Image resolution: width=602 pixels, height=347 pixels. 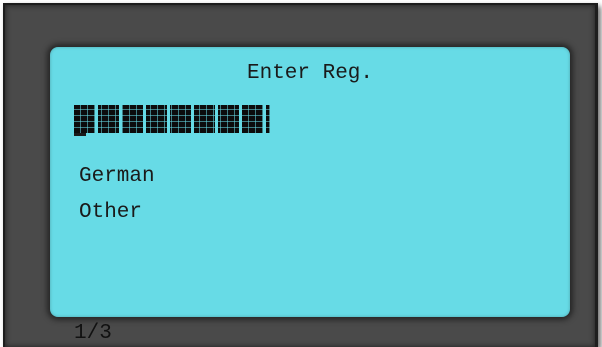 What do you see at coordinates (80, 134) in the screenshot?
I see `text-cursor` at bounding box center [80, 134].